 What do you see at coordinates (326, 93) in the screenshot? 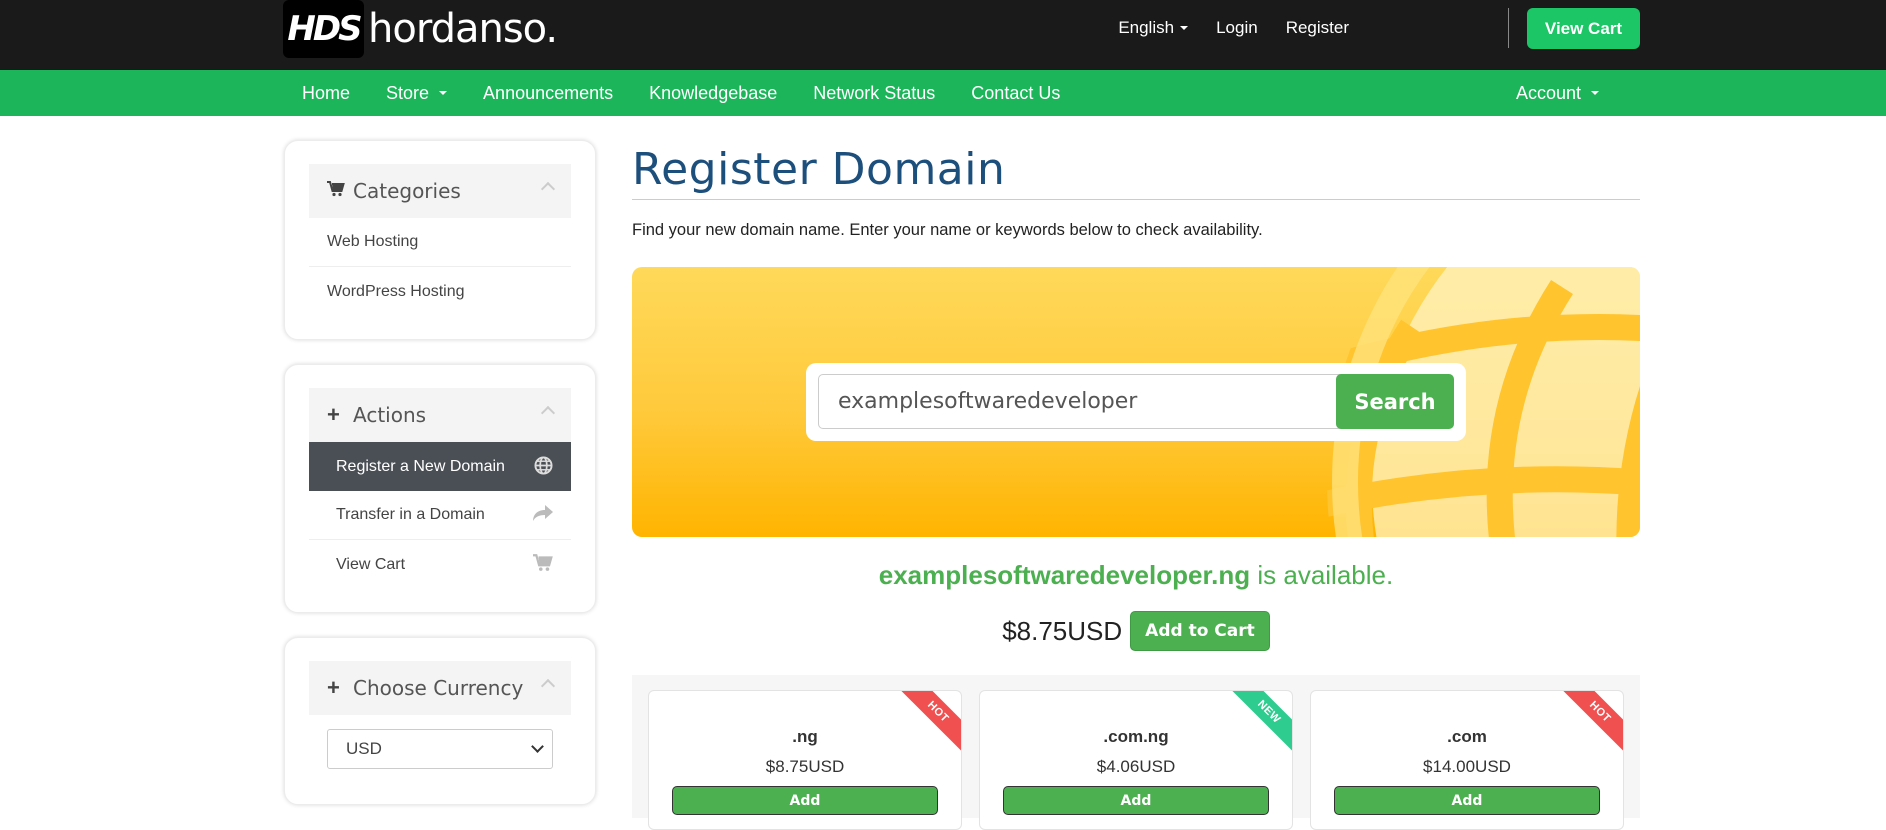
I see `nav-home: Home` at bounding box center [326, 93].